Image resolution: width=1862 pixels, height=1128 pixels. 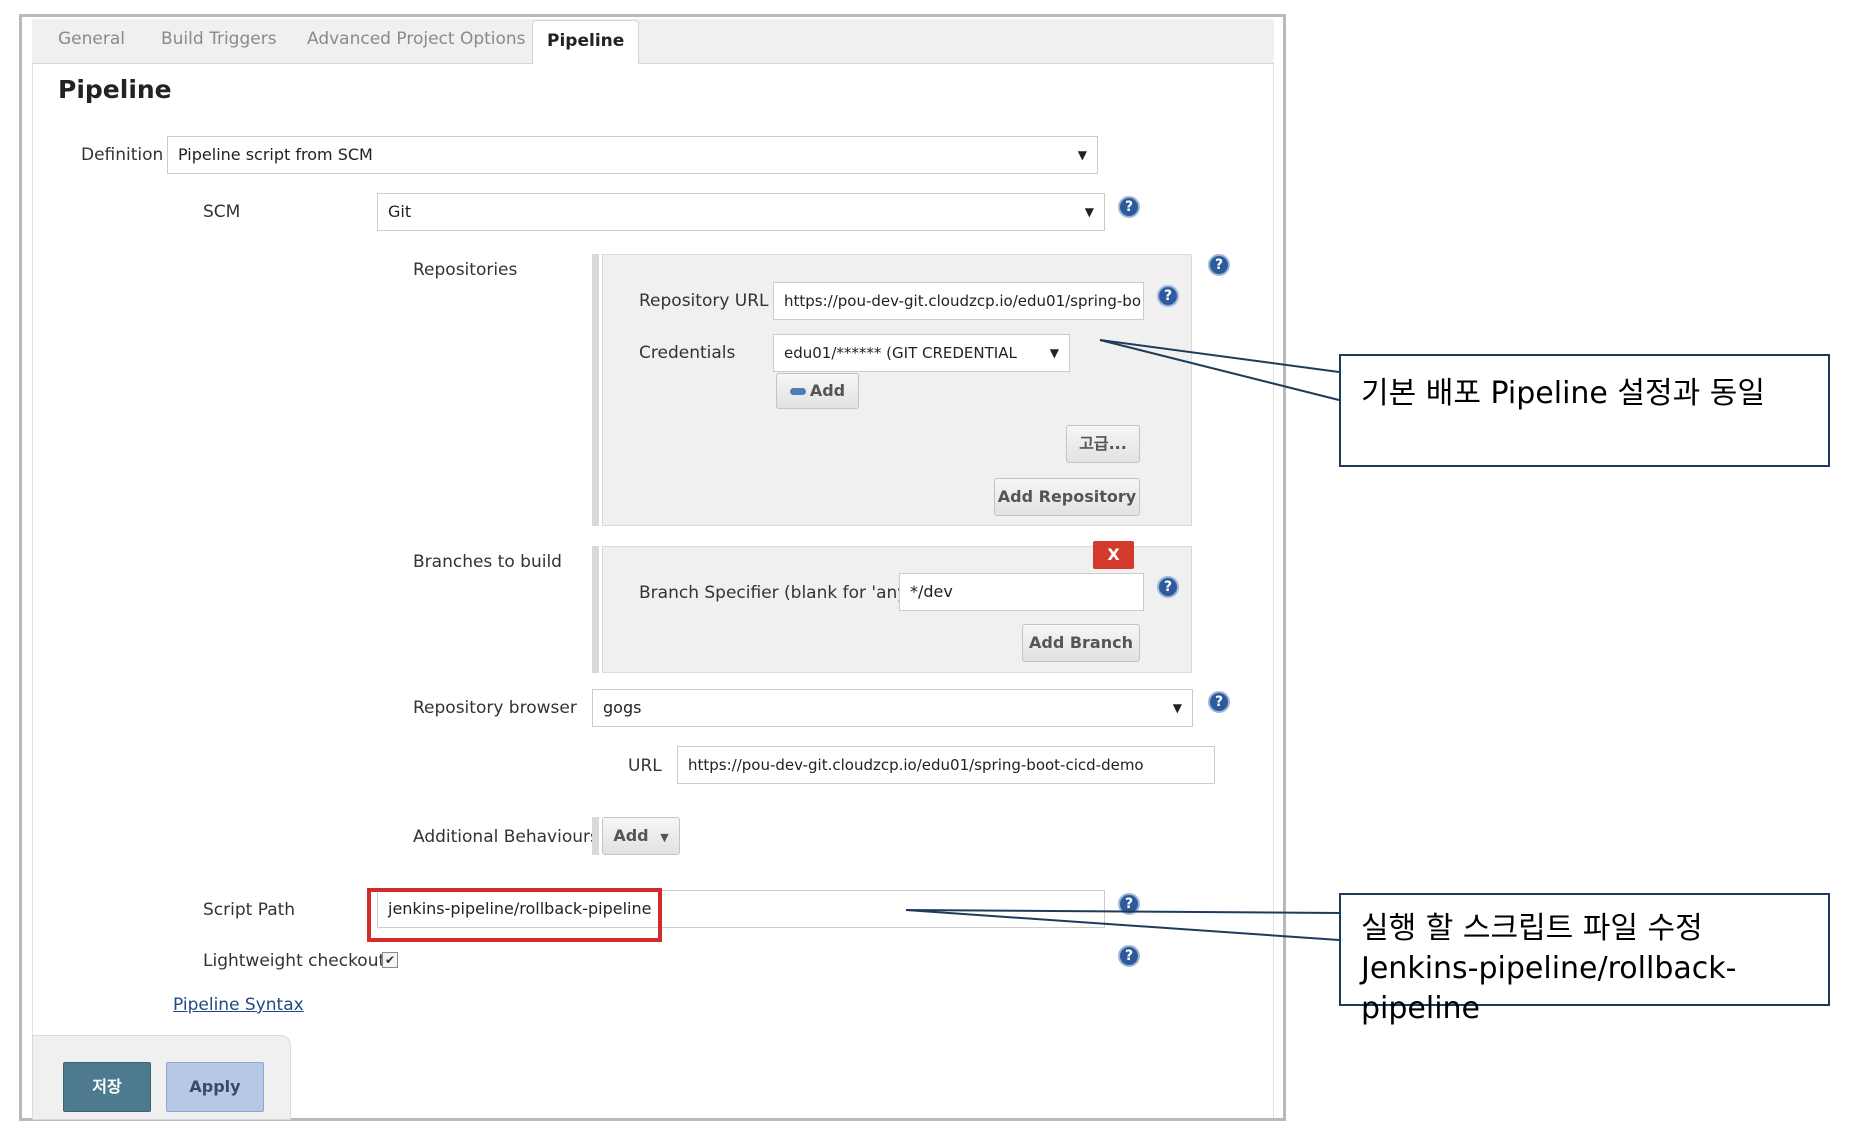 I want to click on callout-pointer-top-b, so click(x=1219, y=370).